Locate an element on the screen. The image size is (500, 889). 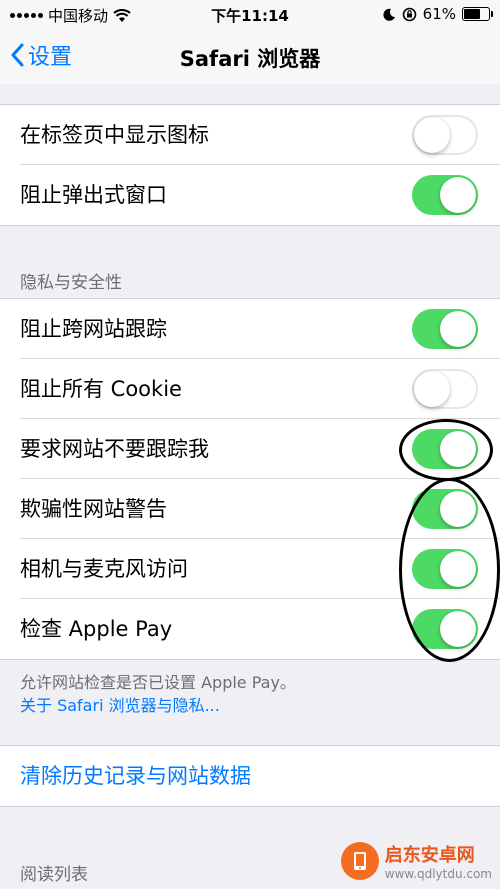
toggle-do-not-track is located at coordinates (445, 449).